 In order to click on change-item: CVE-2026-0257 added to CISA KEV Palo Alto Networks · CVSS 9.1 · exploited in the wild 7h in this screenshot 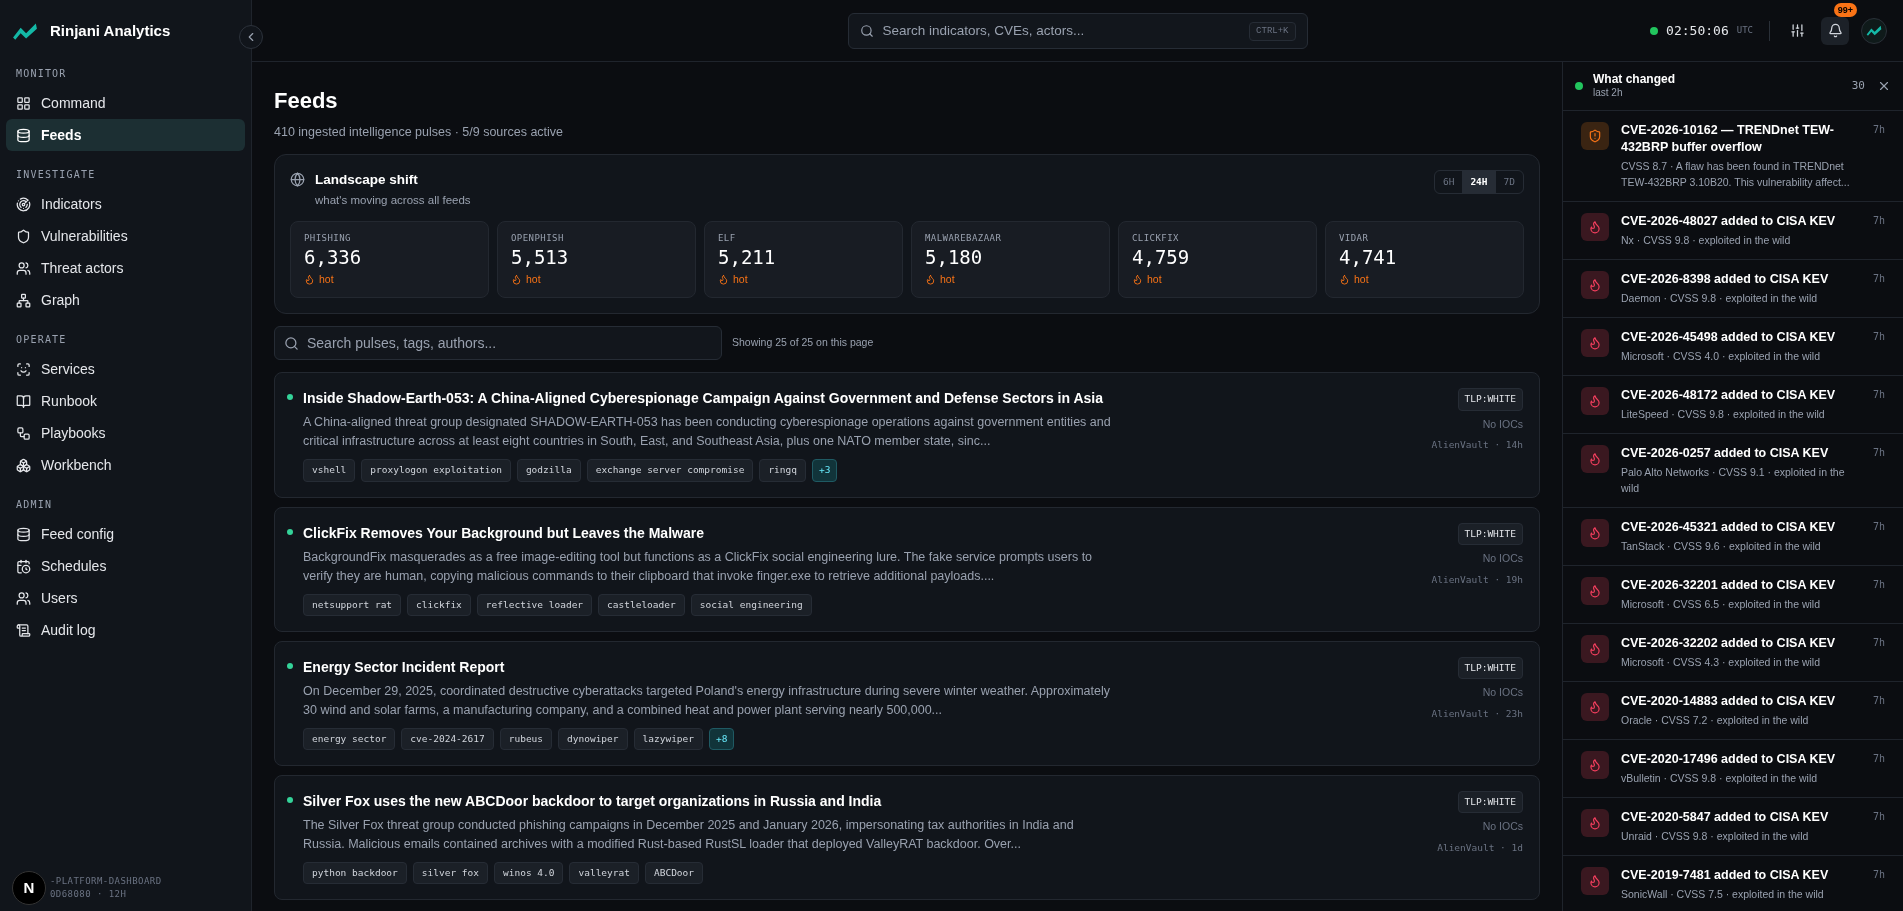, I will do `click(1733, 470)`.